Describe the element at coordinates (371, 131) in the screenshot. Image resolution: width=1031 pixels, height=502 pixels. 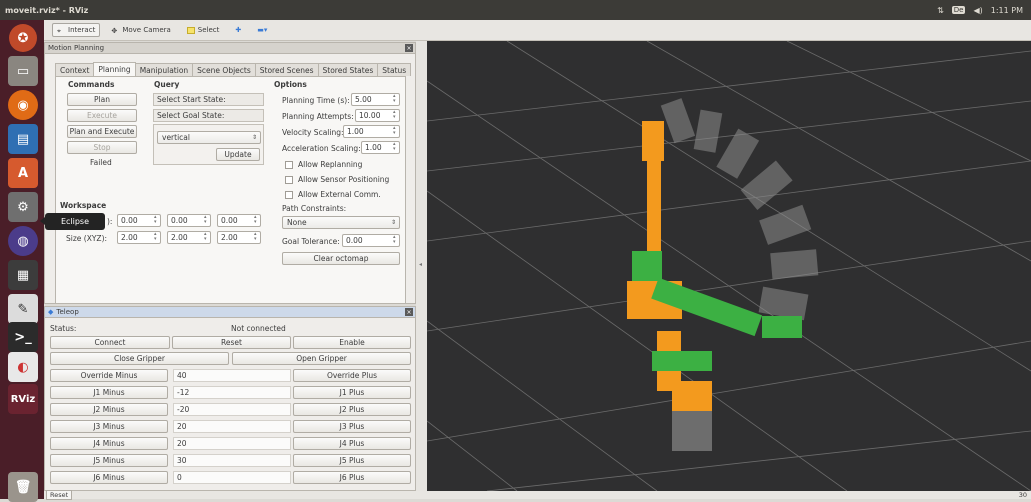
I see `velocity-scaling-input: 1.00` at that location.